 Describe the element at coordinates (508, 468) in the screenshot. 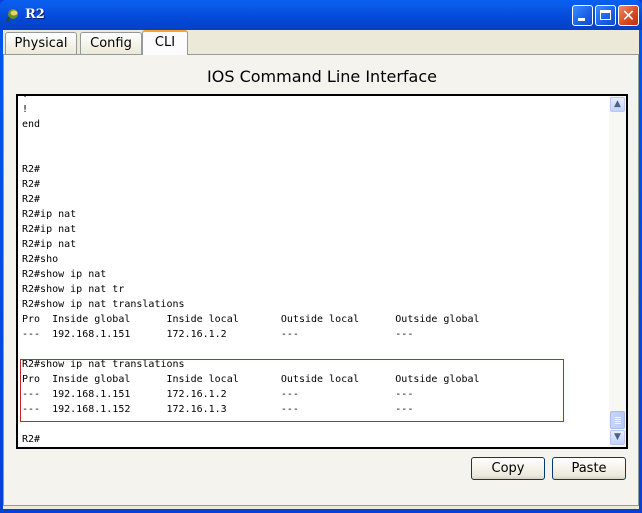

I see `copy-button: Copy` at that location.